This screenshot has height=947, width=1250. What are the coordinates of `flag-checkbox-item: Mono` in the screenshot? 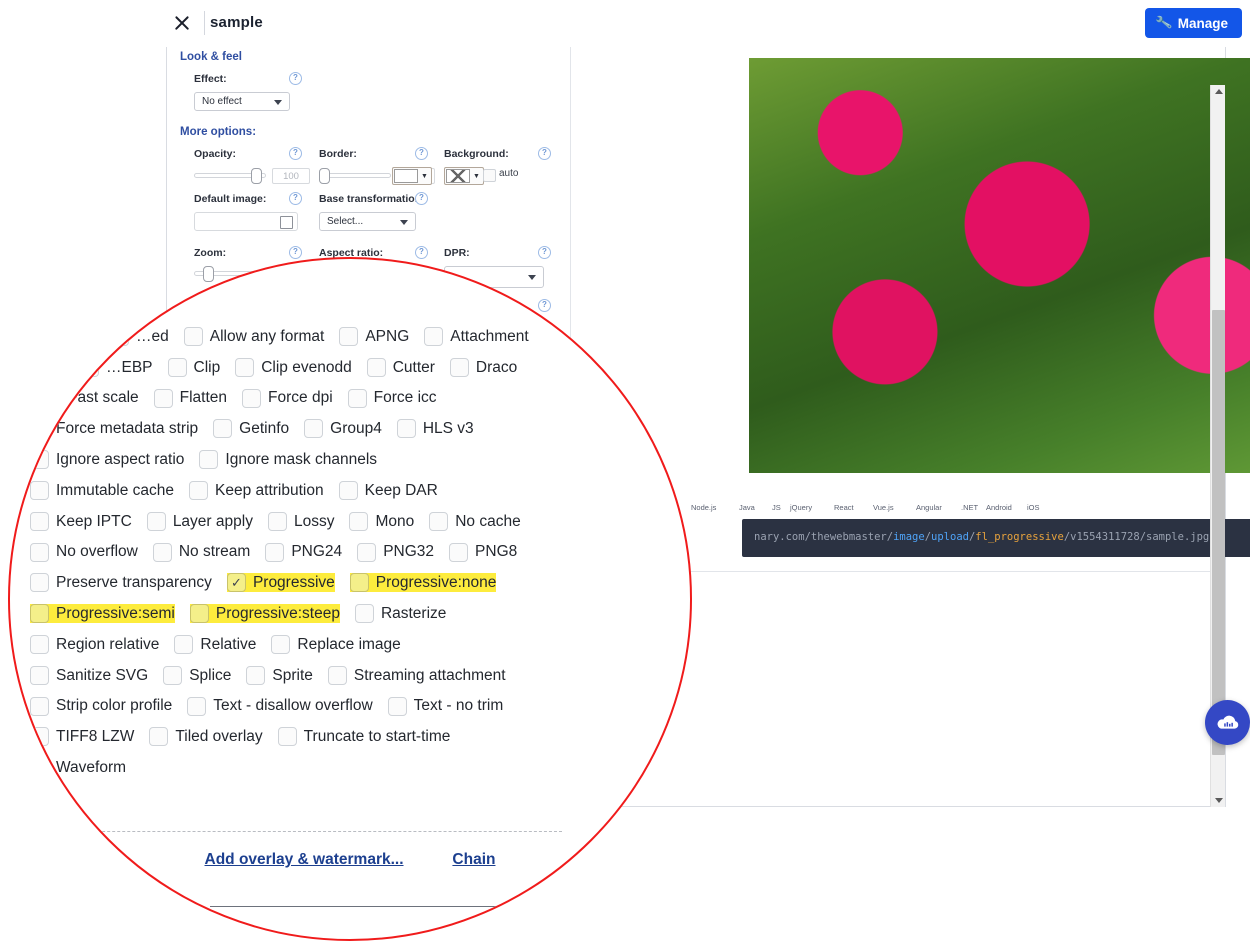 It's located at (381, 521).